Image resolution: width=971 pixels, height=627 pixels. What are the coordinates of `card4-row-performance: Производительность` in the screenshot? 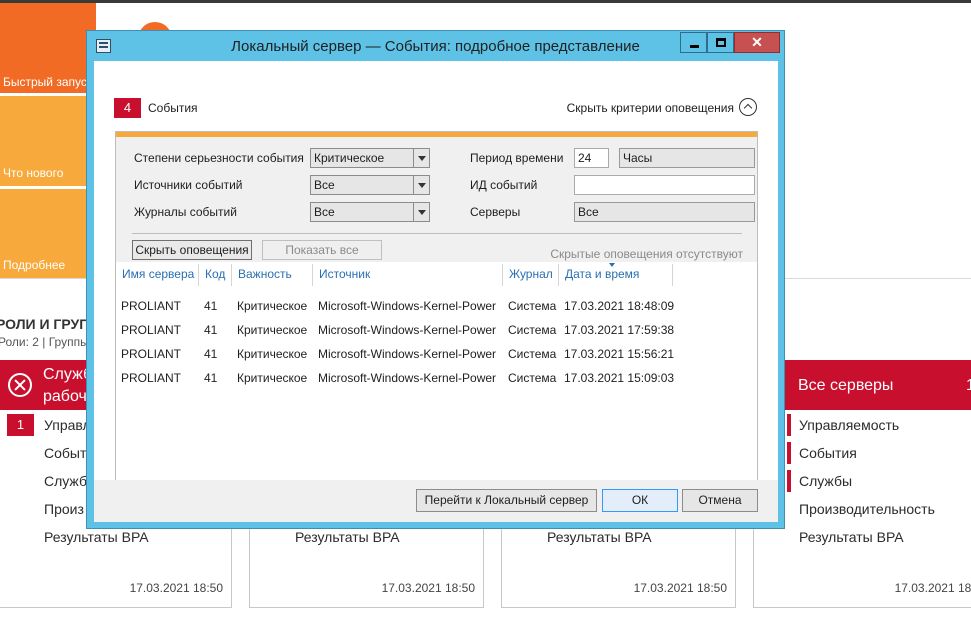 It's located at (867, 509).